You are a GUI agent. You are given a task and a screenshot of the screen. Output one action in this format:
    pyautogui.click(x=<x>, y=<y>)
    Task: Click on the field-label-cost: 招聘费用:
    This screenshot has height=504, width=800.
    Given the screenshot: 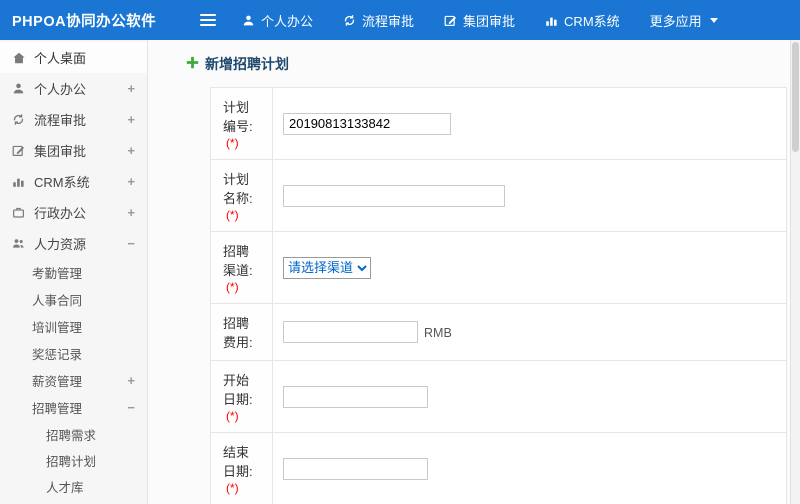 What is the action you would take?
    pyautogui.click(x=241, y=332)
    